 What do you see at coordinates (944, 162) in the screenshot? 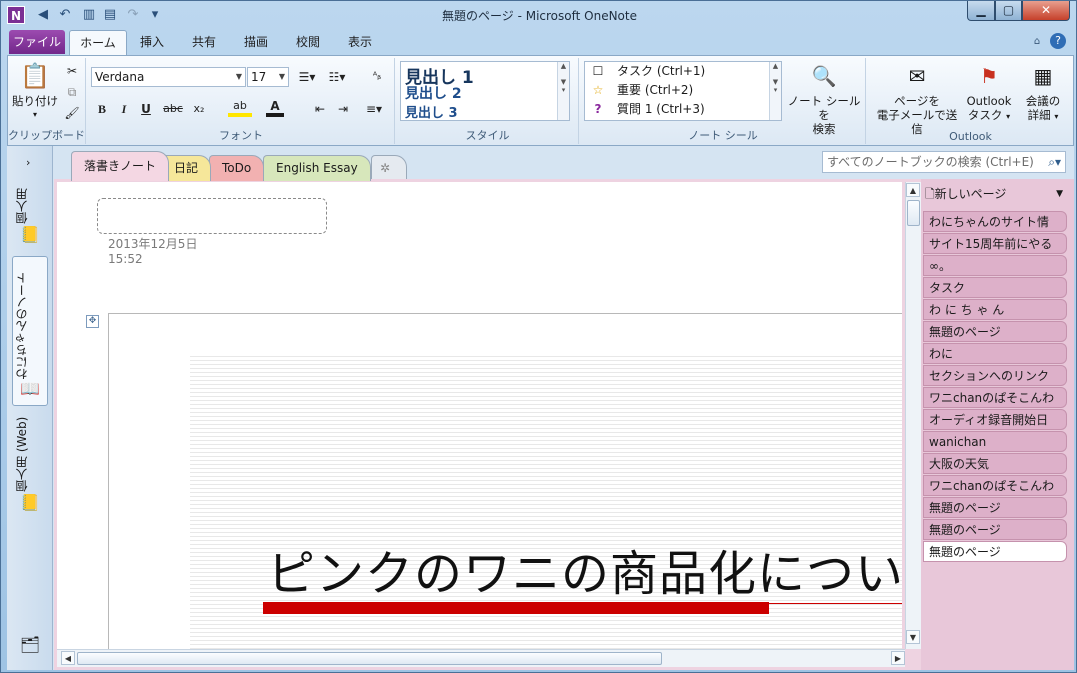
I see `search-input: すべてのノートブックの検索 (Ctrl+E) ⌕▾` at bounding box center [944, 162].